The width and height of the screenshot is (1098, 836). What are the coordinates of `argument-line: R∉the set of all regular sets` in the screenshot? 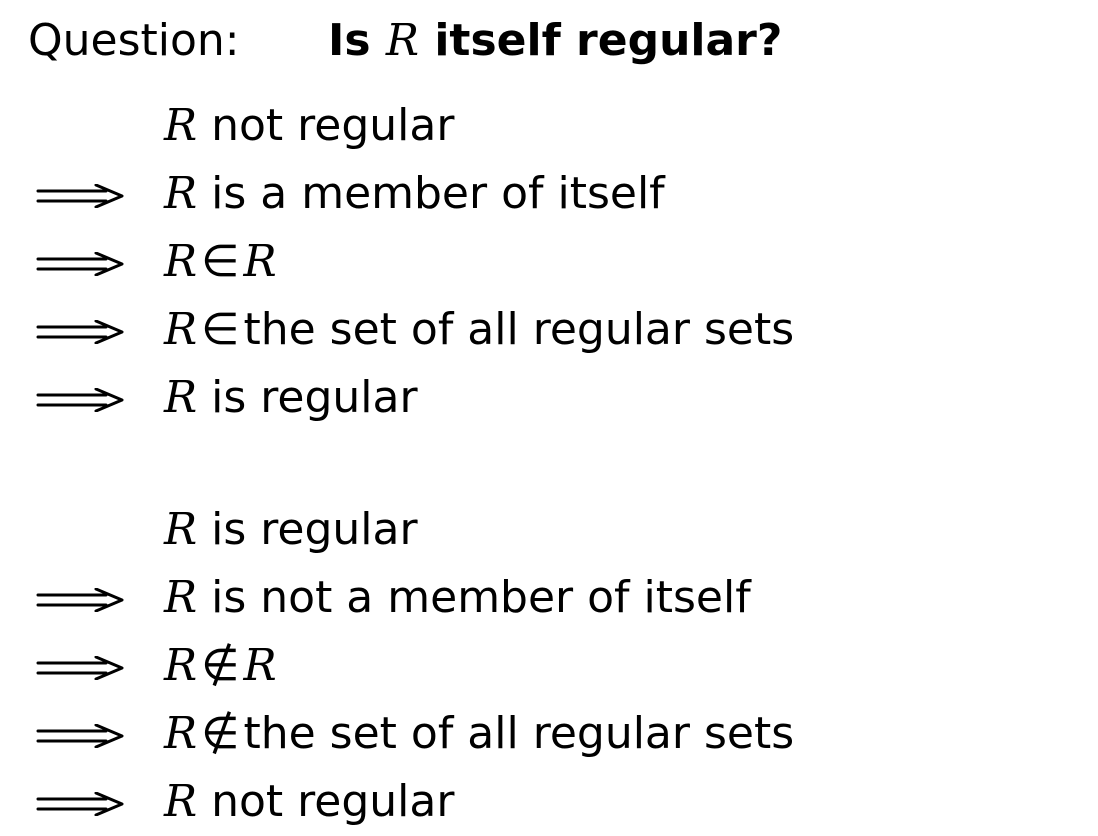 It's located at (549, 734).